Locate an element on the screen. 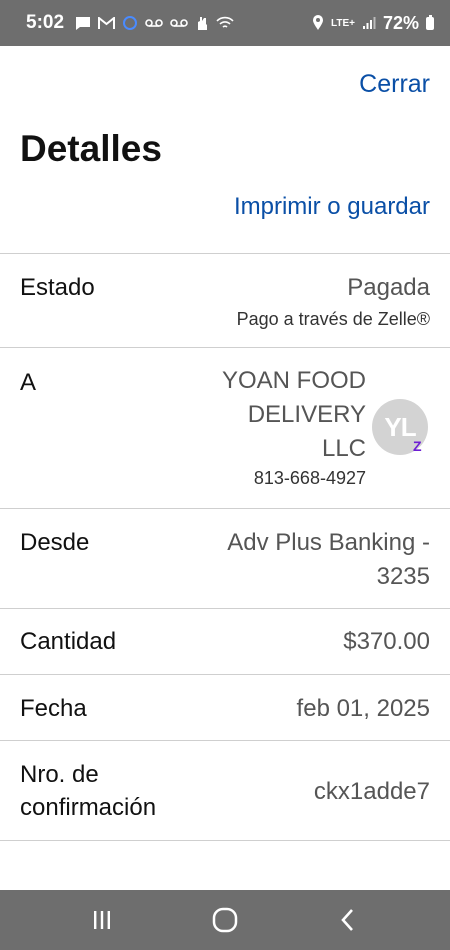 This screenshot has height=950, width=450. status-value: Pagada is located at coordinates (388, 287).